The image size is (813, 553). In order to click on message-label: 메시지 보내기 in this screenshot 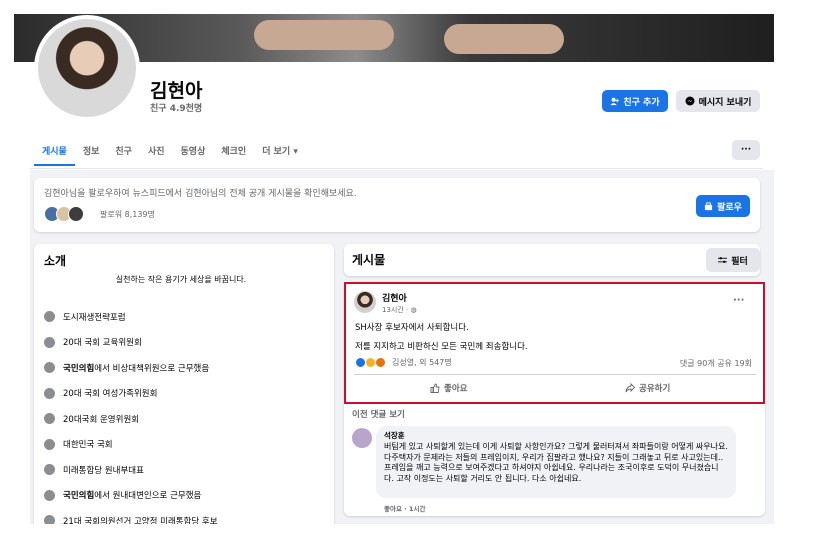, I will do `click(725, 102)`.